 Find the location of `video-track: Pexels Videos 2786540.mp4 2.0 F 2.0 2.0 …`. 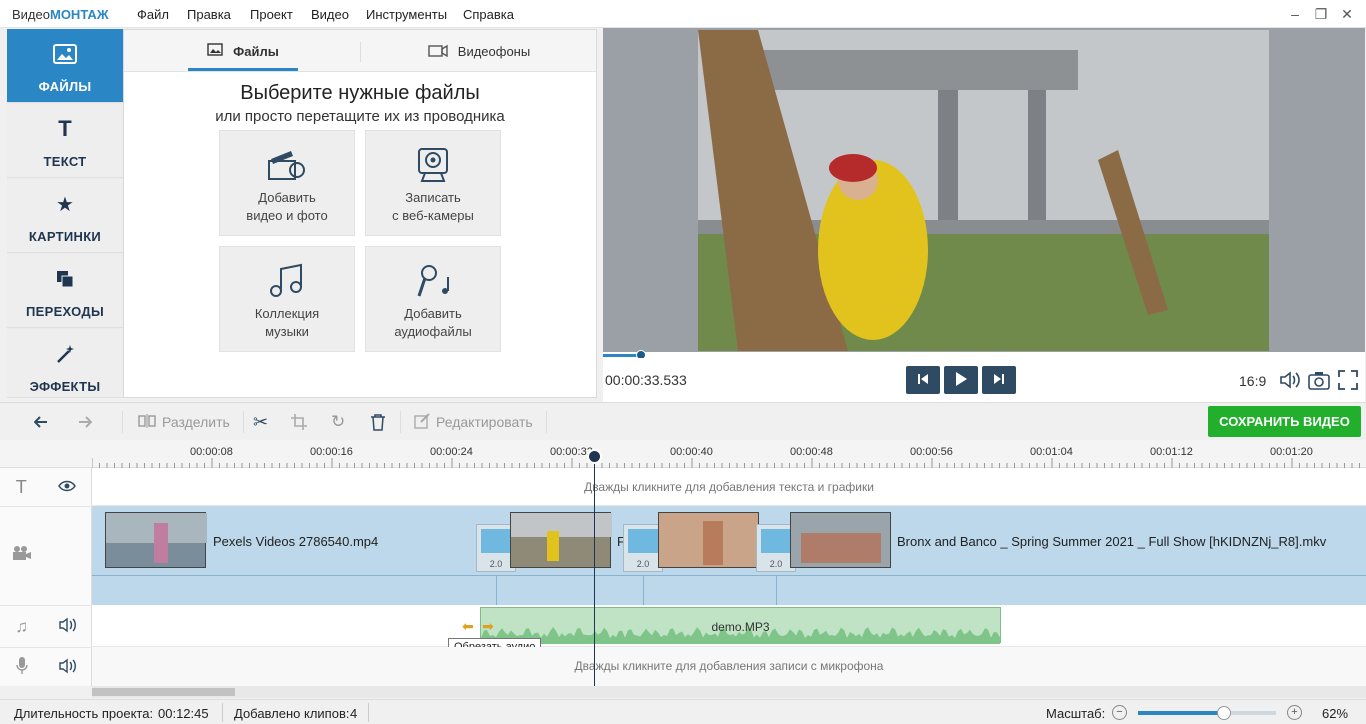

video-track: Pexels Videos 2786540.mp4 2.0 F 2.0 2.0 … is located at coordinates (729, 540).